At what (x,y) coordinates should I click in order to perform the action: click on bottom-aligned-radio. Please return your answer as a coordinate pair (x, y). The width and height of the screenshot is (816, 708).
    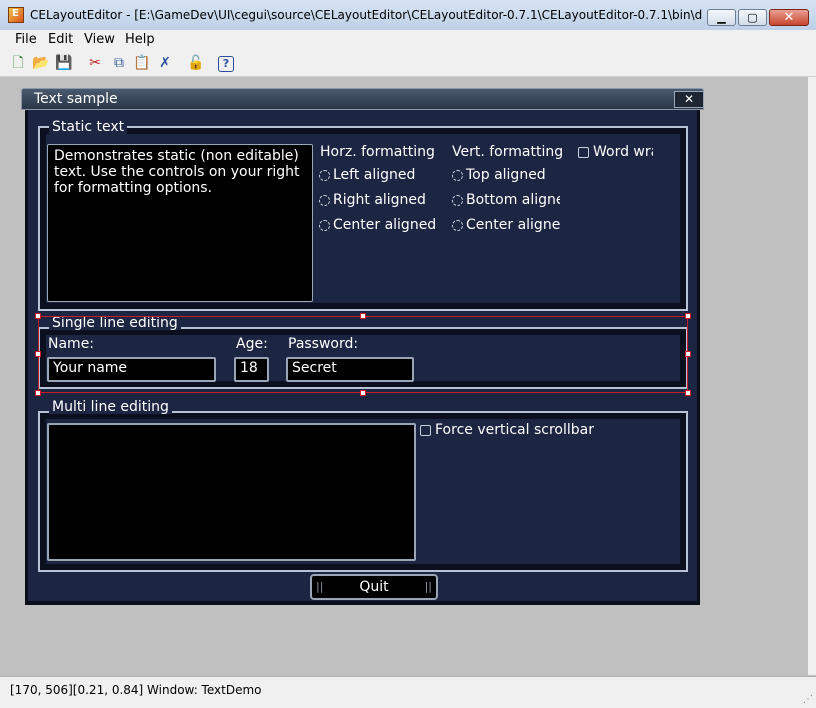
    Looking at the image, I should click on (457, 200).